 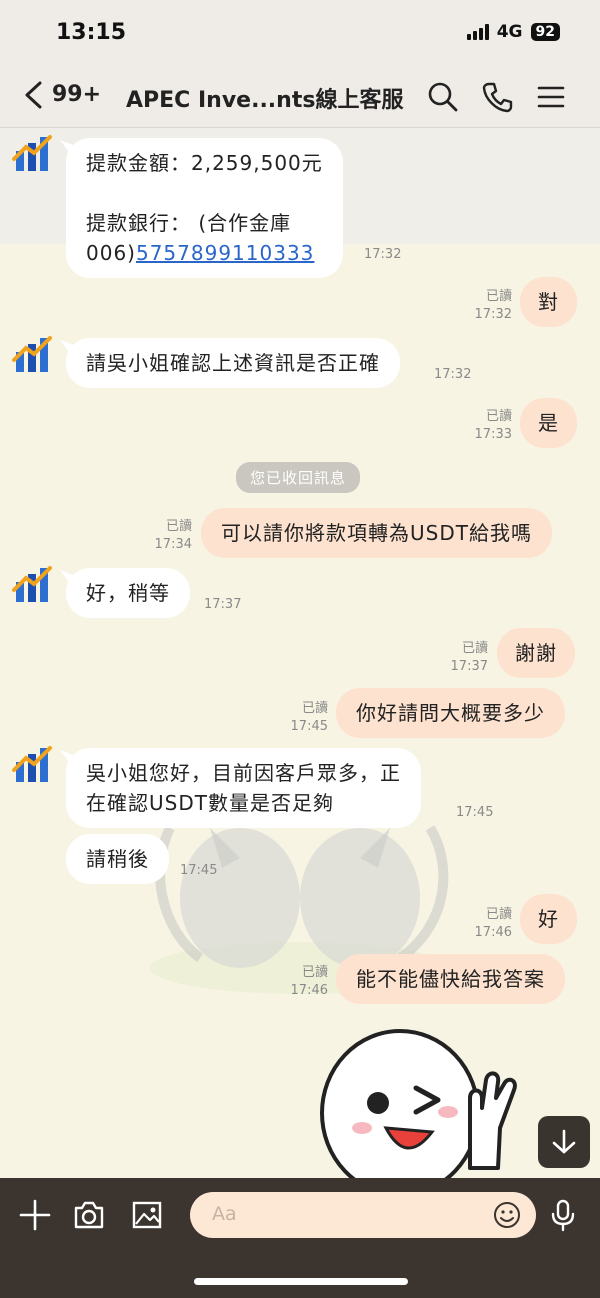 I want to click on message-text: 能不能儘快給我答案, so click(x=450, y=979).